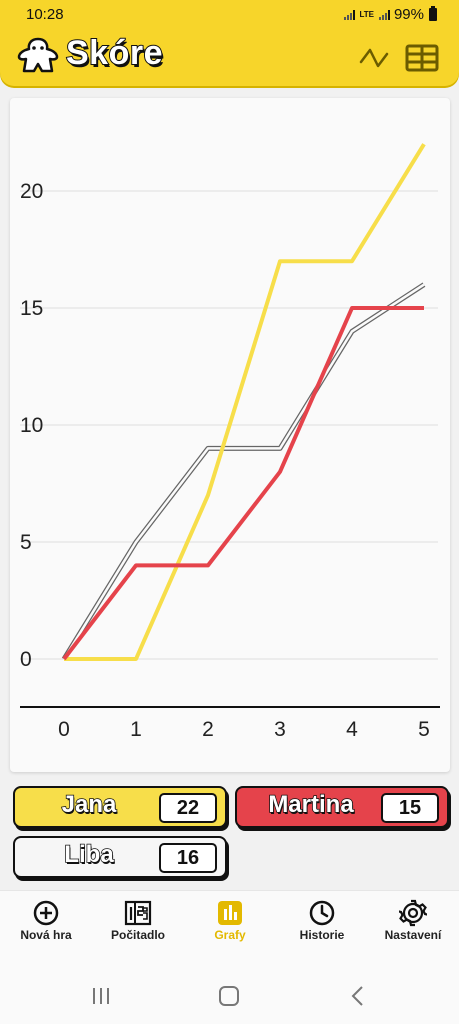 Image resolution: width=459 pixels, height=1024 pixels. What do you see at coordinates (366, 14) in the screenshot?
I see `network-type: LTE` at bounding box center [366, 14].